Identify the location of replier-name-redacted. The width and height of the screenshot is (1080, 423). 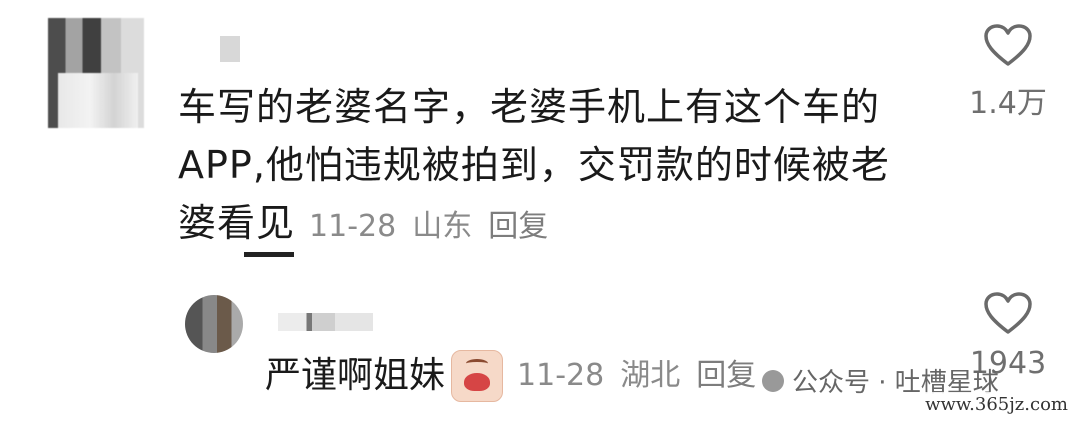
(325, 322).